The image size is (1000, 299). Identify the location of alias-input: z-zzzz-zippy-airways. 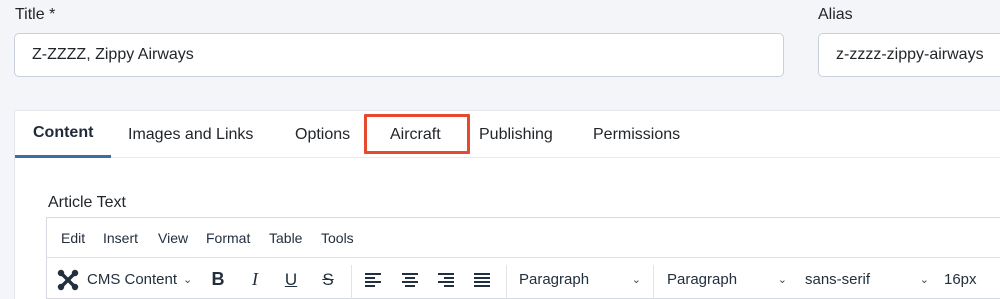
(909, 55).